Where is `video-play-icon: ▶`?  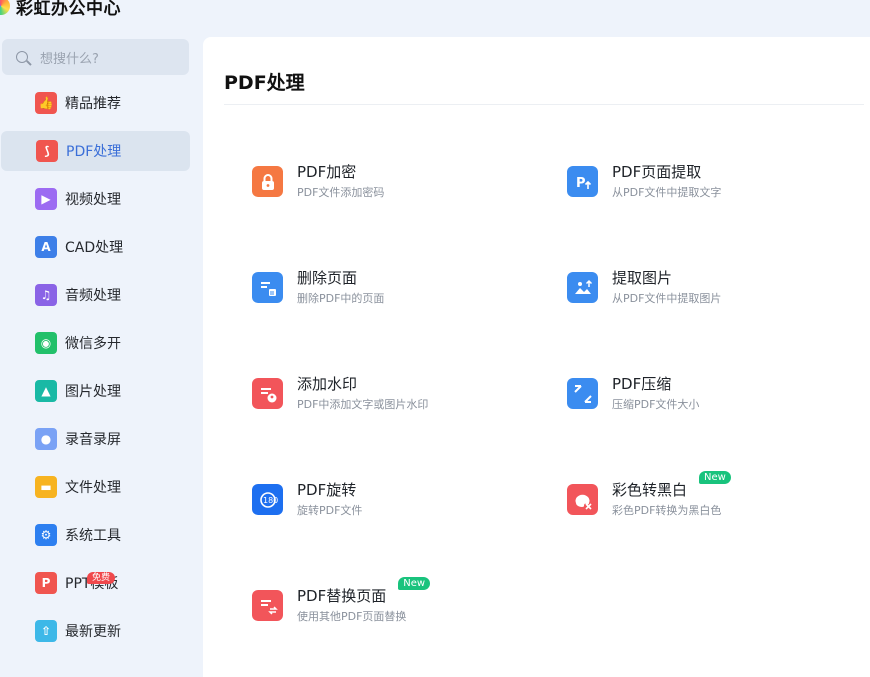 video-play-icon: ▶ is located at coordinates (46, 199).